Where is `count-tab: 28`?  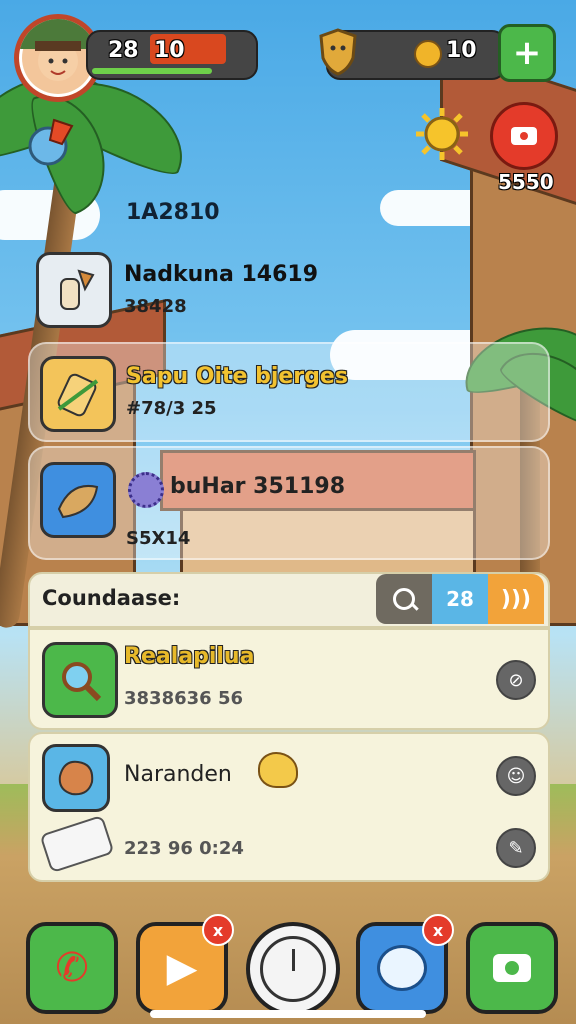 count-tab: 28 is located at coordinates (460, 599).